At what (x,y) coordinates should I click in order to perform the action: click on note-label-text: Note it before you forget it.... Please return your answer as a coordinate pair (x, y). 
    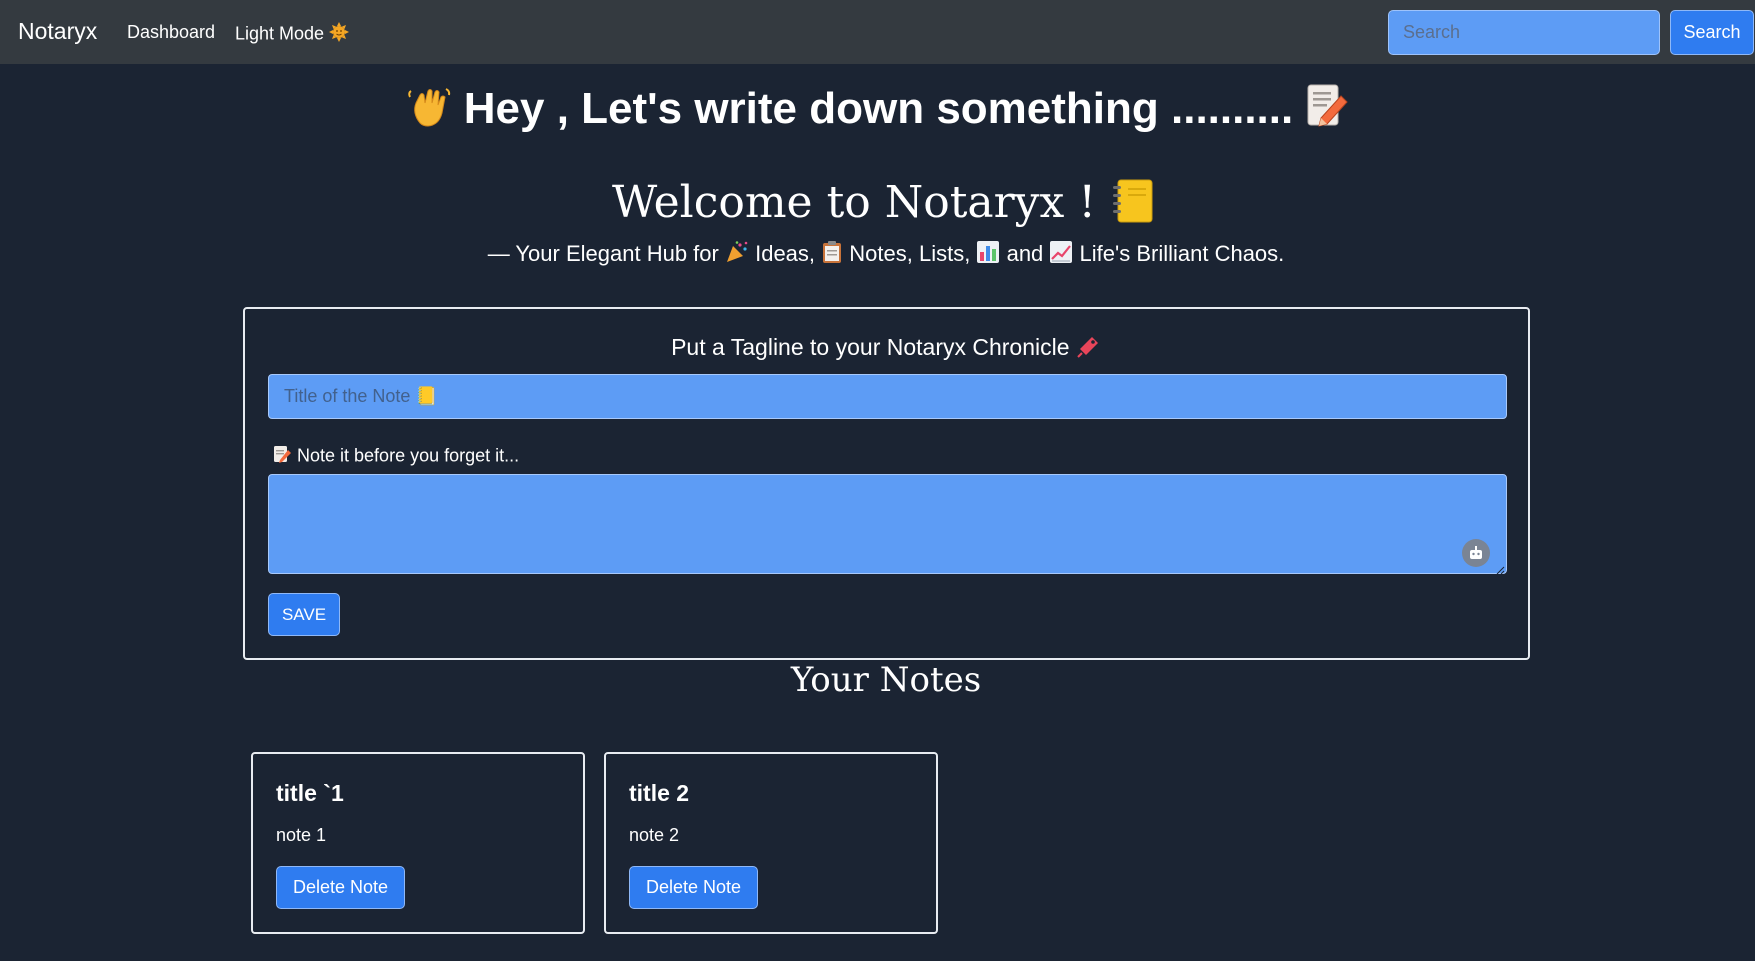
    Looking at the image, I should click on (408, 455).